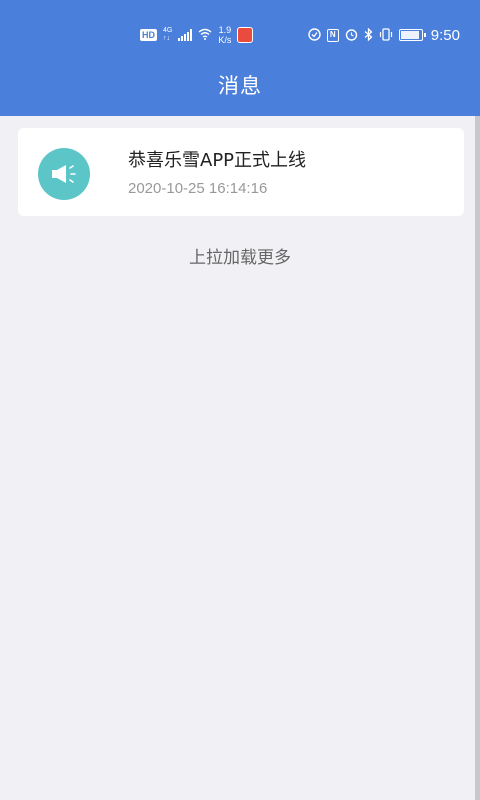 The width and height of the screenshot is (480, 800). Describe the element at coordinates (314, 35) in the screenshot. I see `data-saver-icon` at that location.